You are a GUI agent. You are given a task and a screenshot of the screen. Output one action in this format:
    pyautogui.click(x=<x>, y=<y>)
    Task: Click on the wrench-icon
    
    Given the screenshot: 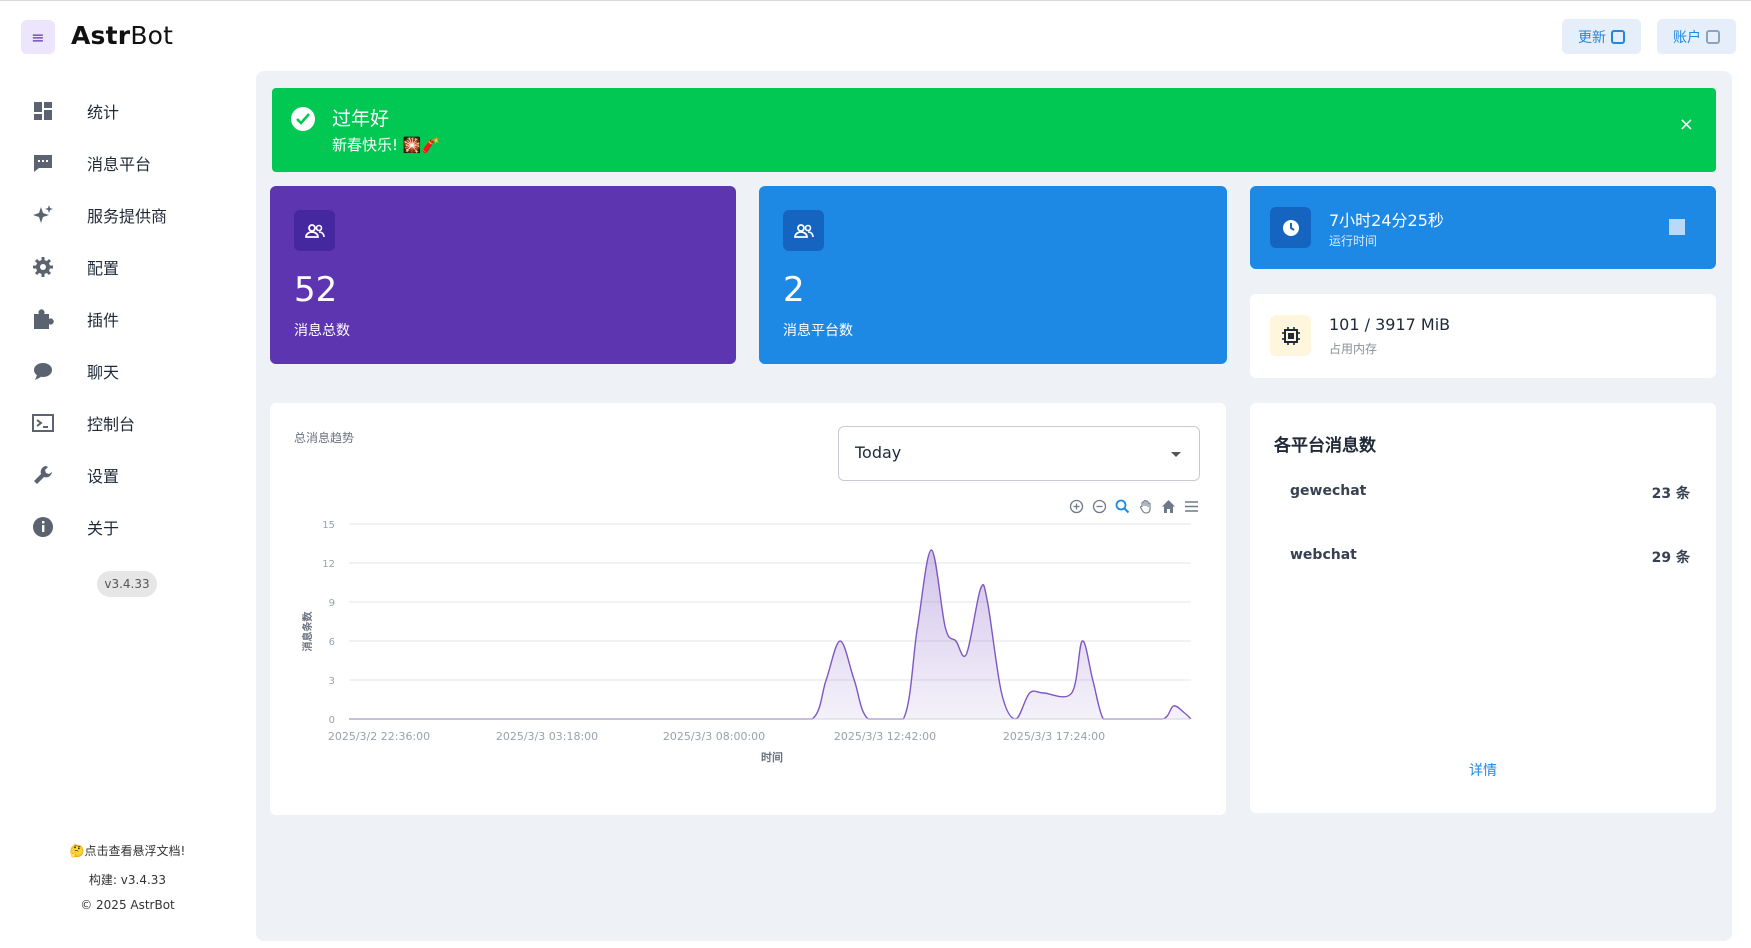 What is the action you would take?
    pyautogui.click(x=43, y=475)
    